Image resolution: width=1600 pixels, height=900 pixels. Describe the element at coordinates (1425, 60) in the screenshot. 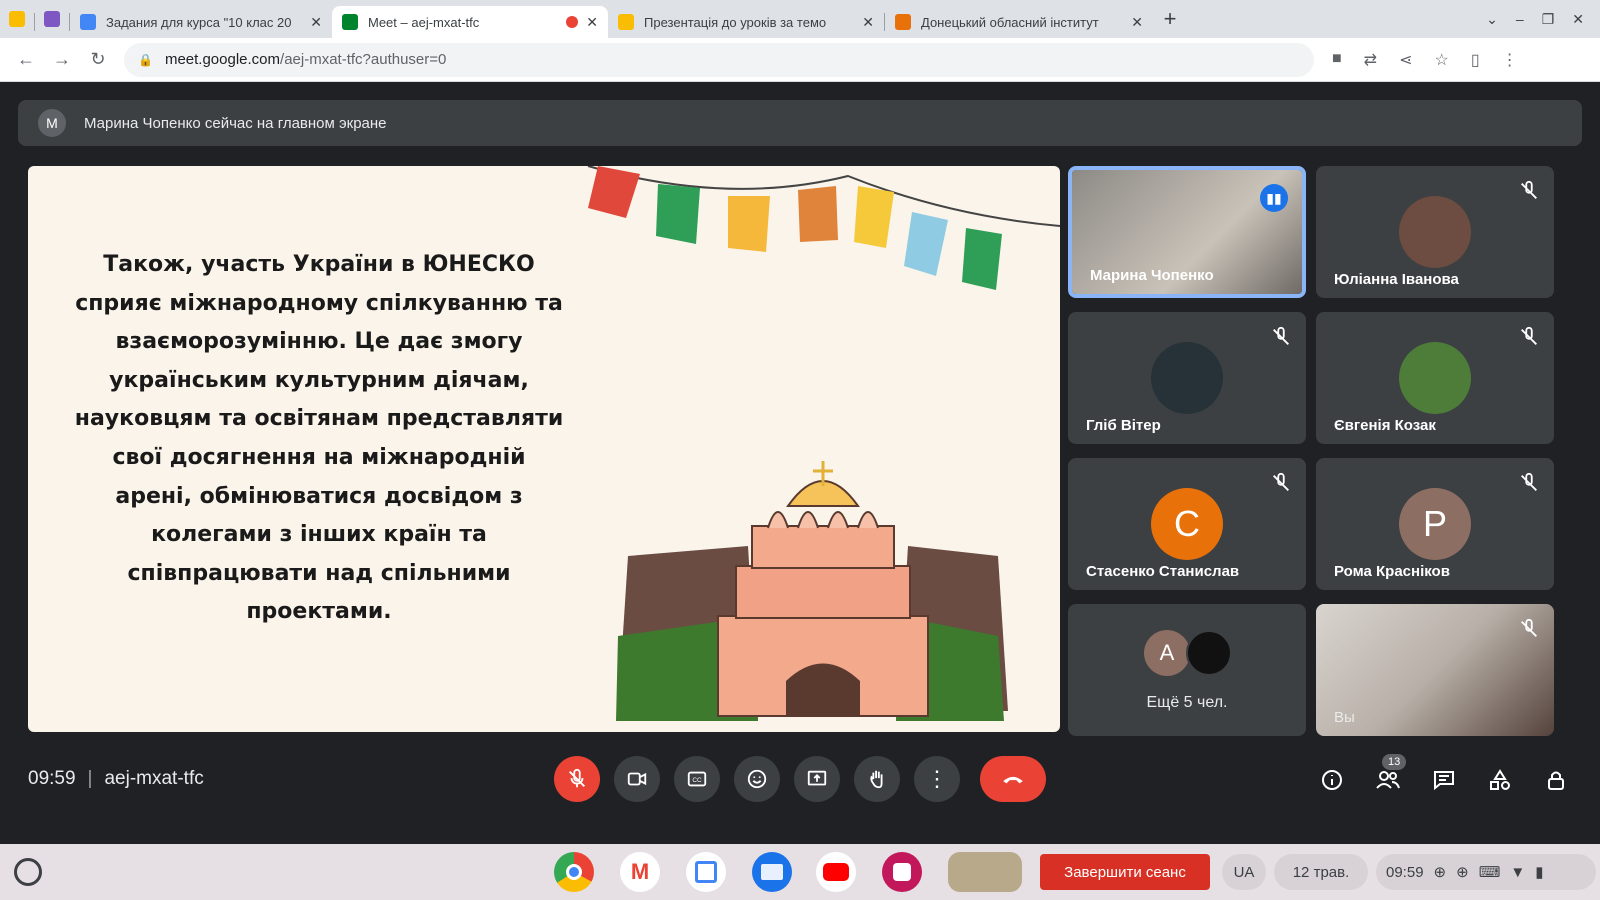

I see `toolbar-right: ■ ⇄ ⋖ ☆ ▯ ⋮` at that location.